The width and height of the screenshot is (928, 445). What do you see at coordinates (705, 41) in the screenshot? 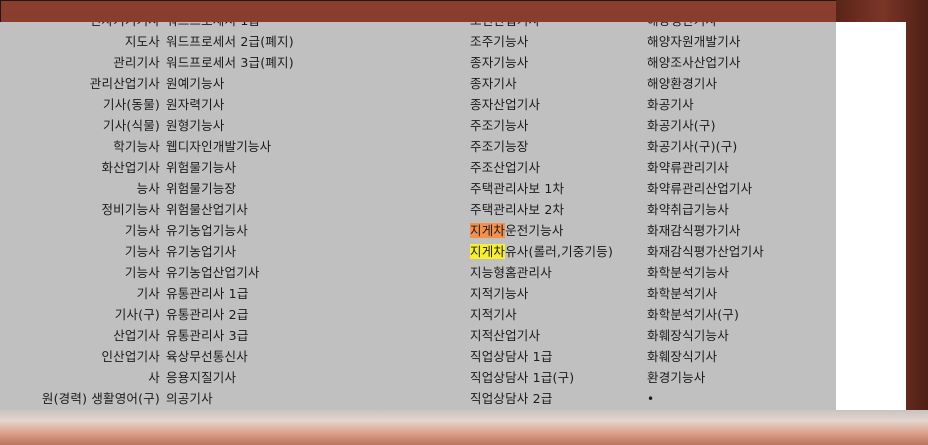
I see `list-item: 해양자원개발기사` at bounding box center [705, 41].